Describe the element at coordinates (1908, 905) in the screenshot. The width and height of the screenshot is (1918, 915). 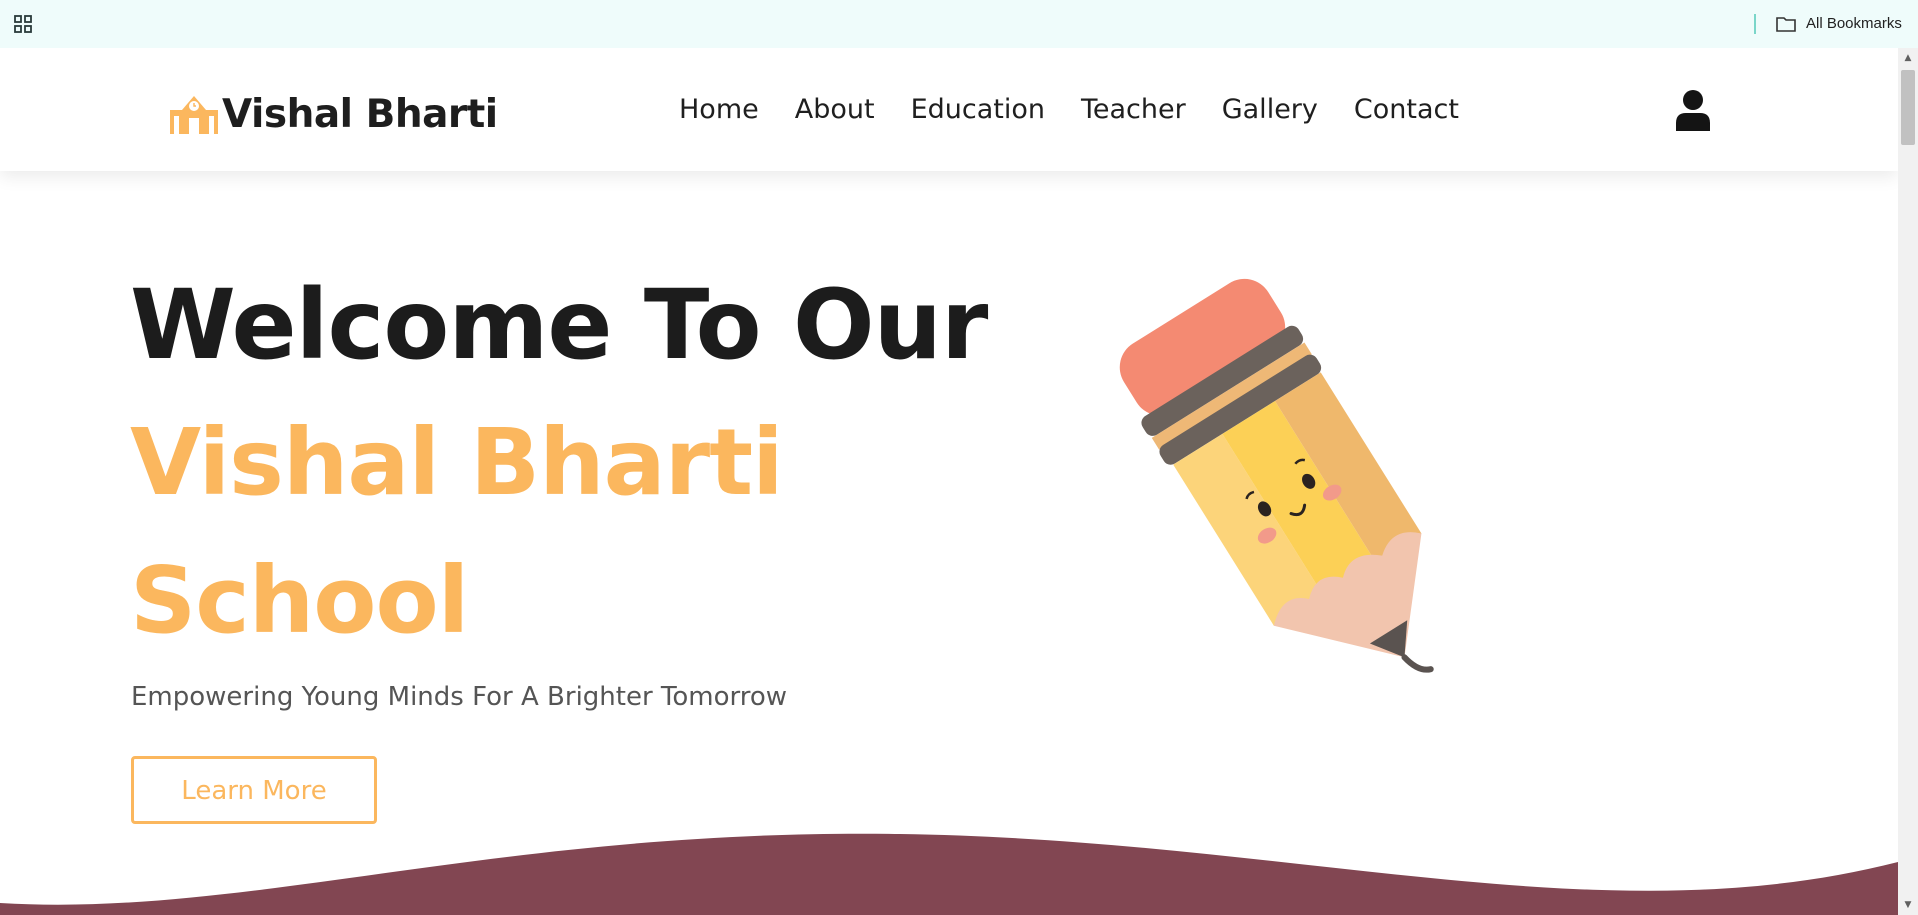
I see `scroll-down-arrow-icon: ▼` at that location.